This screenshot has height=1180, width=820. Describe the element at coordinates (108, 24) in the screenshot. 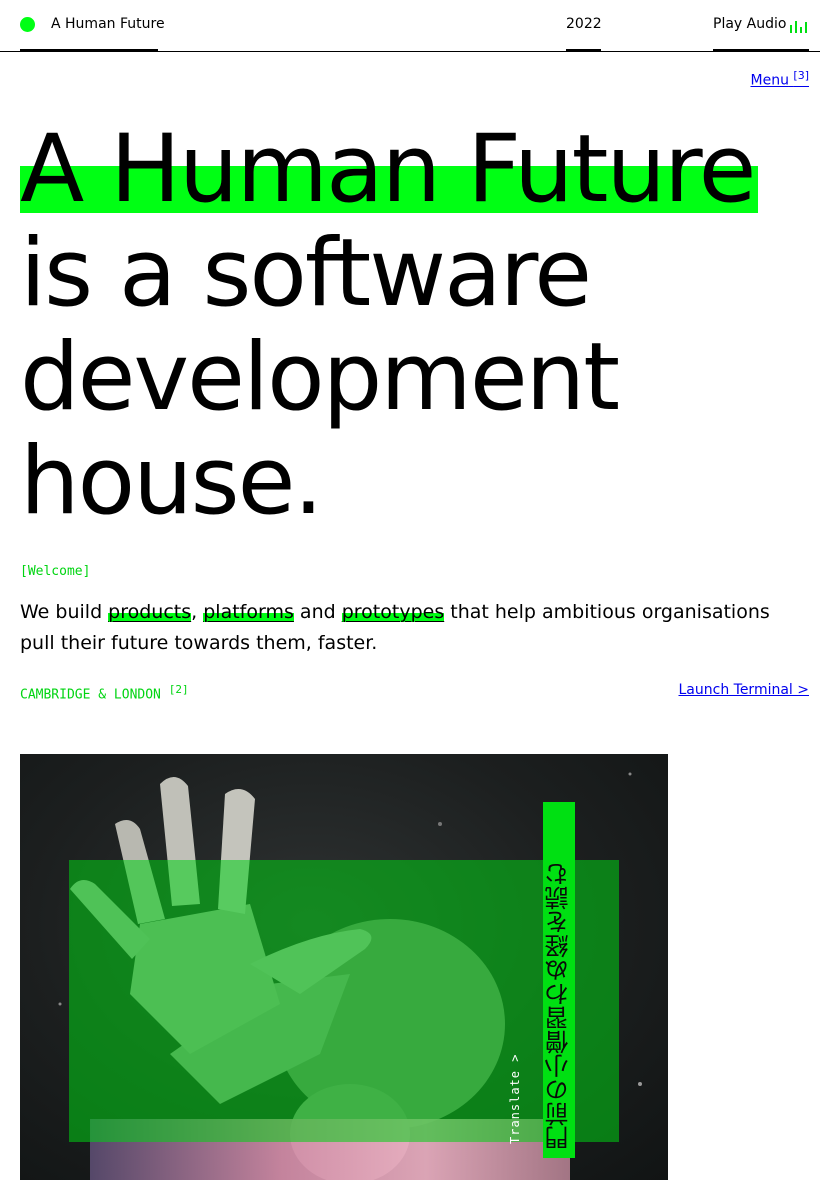

I see `brand-link: A Human Future` at that location.